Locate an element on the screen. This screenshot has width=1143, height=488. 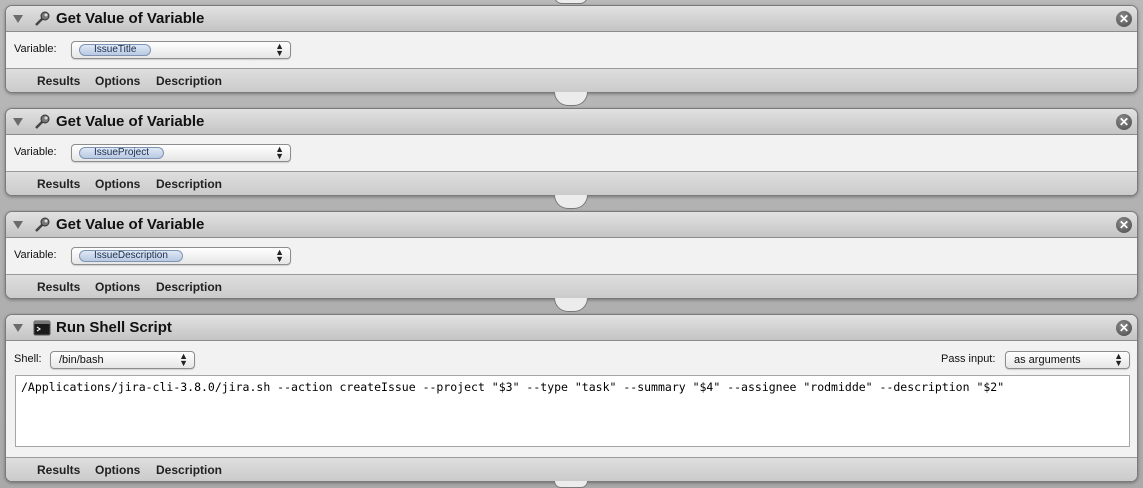
action-body: Variable: IssueDescription ▲ ▼ is located at coordinates (571, 256).